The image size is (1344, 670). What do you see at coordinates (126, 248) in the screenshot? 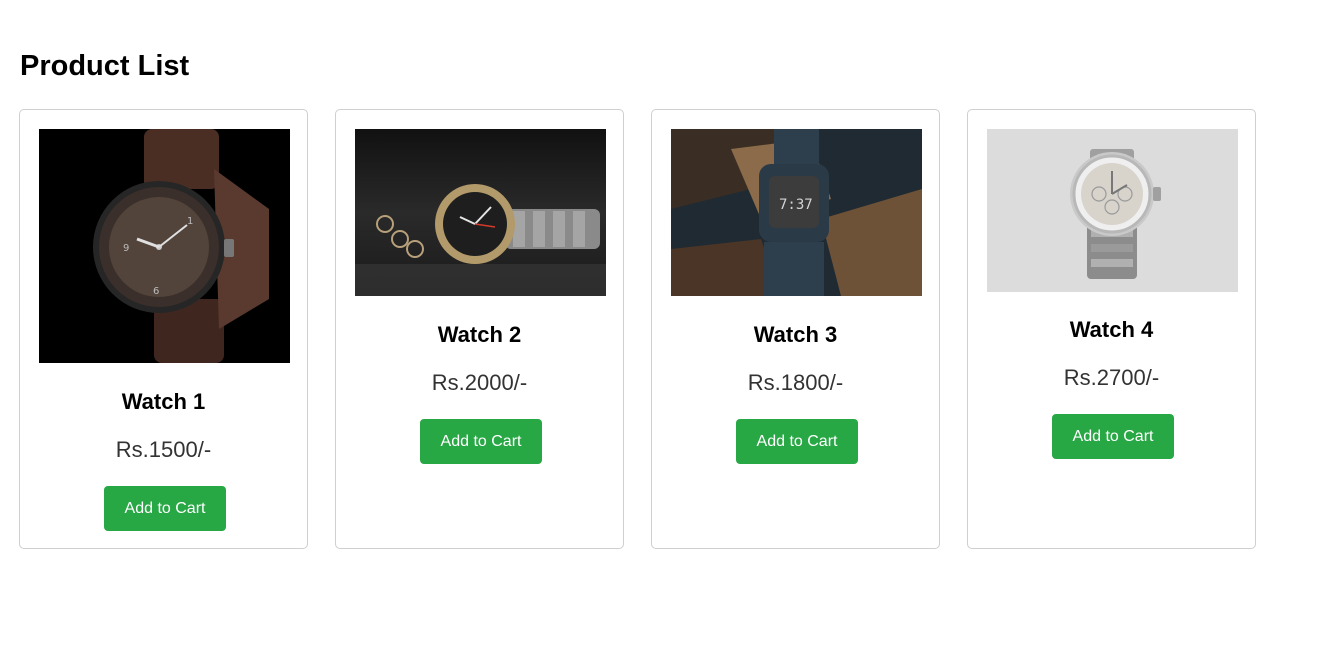
I see `svg-text: 9` at bounding box center [126, 248].